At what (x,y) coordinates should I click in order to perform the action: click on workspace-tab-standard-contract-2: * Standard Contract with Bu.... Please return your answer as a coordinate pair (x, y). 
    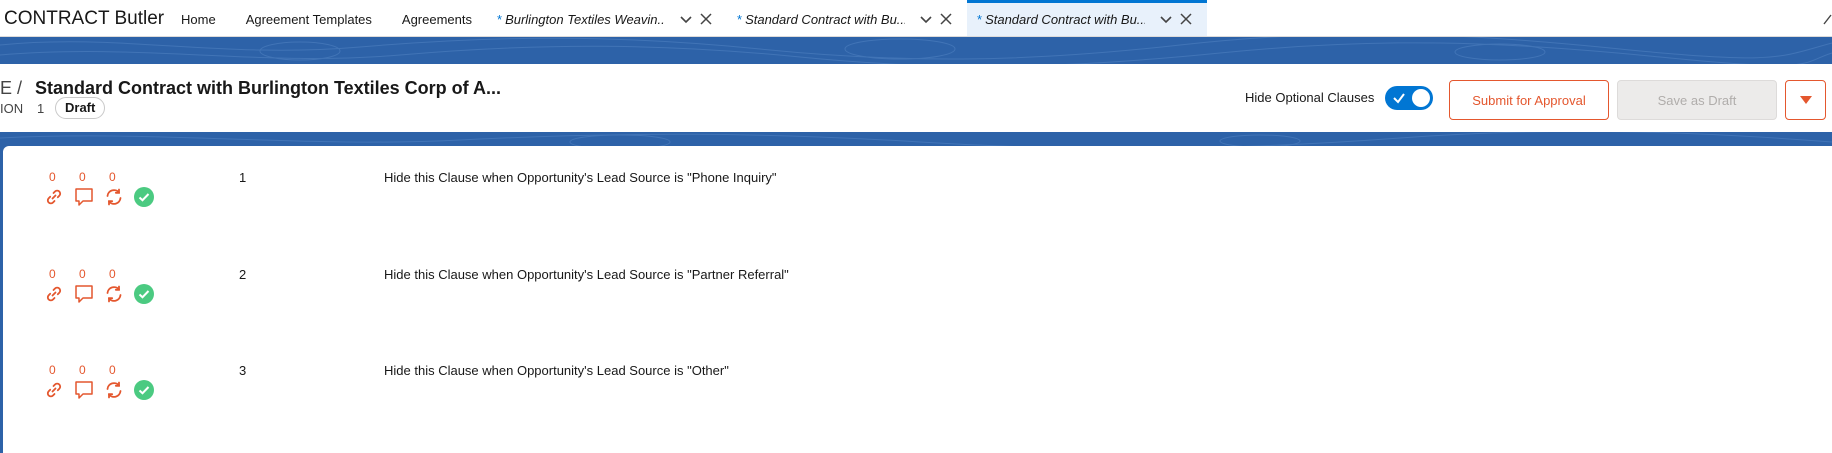
    Looking at the image, I should click on (1087, 18).